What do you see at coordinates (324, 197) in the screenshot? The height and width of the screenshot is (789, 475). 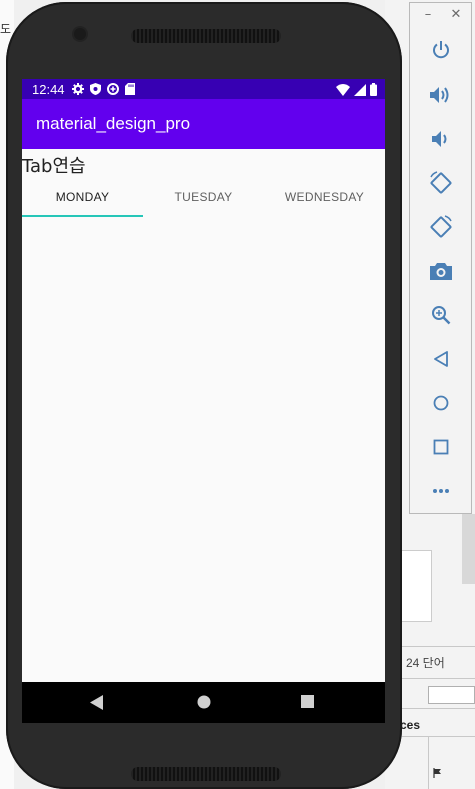 I see `tab-wednesday: WEDNESDAY` at bounding box center [324, 197].